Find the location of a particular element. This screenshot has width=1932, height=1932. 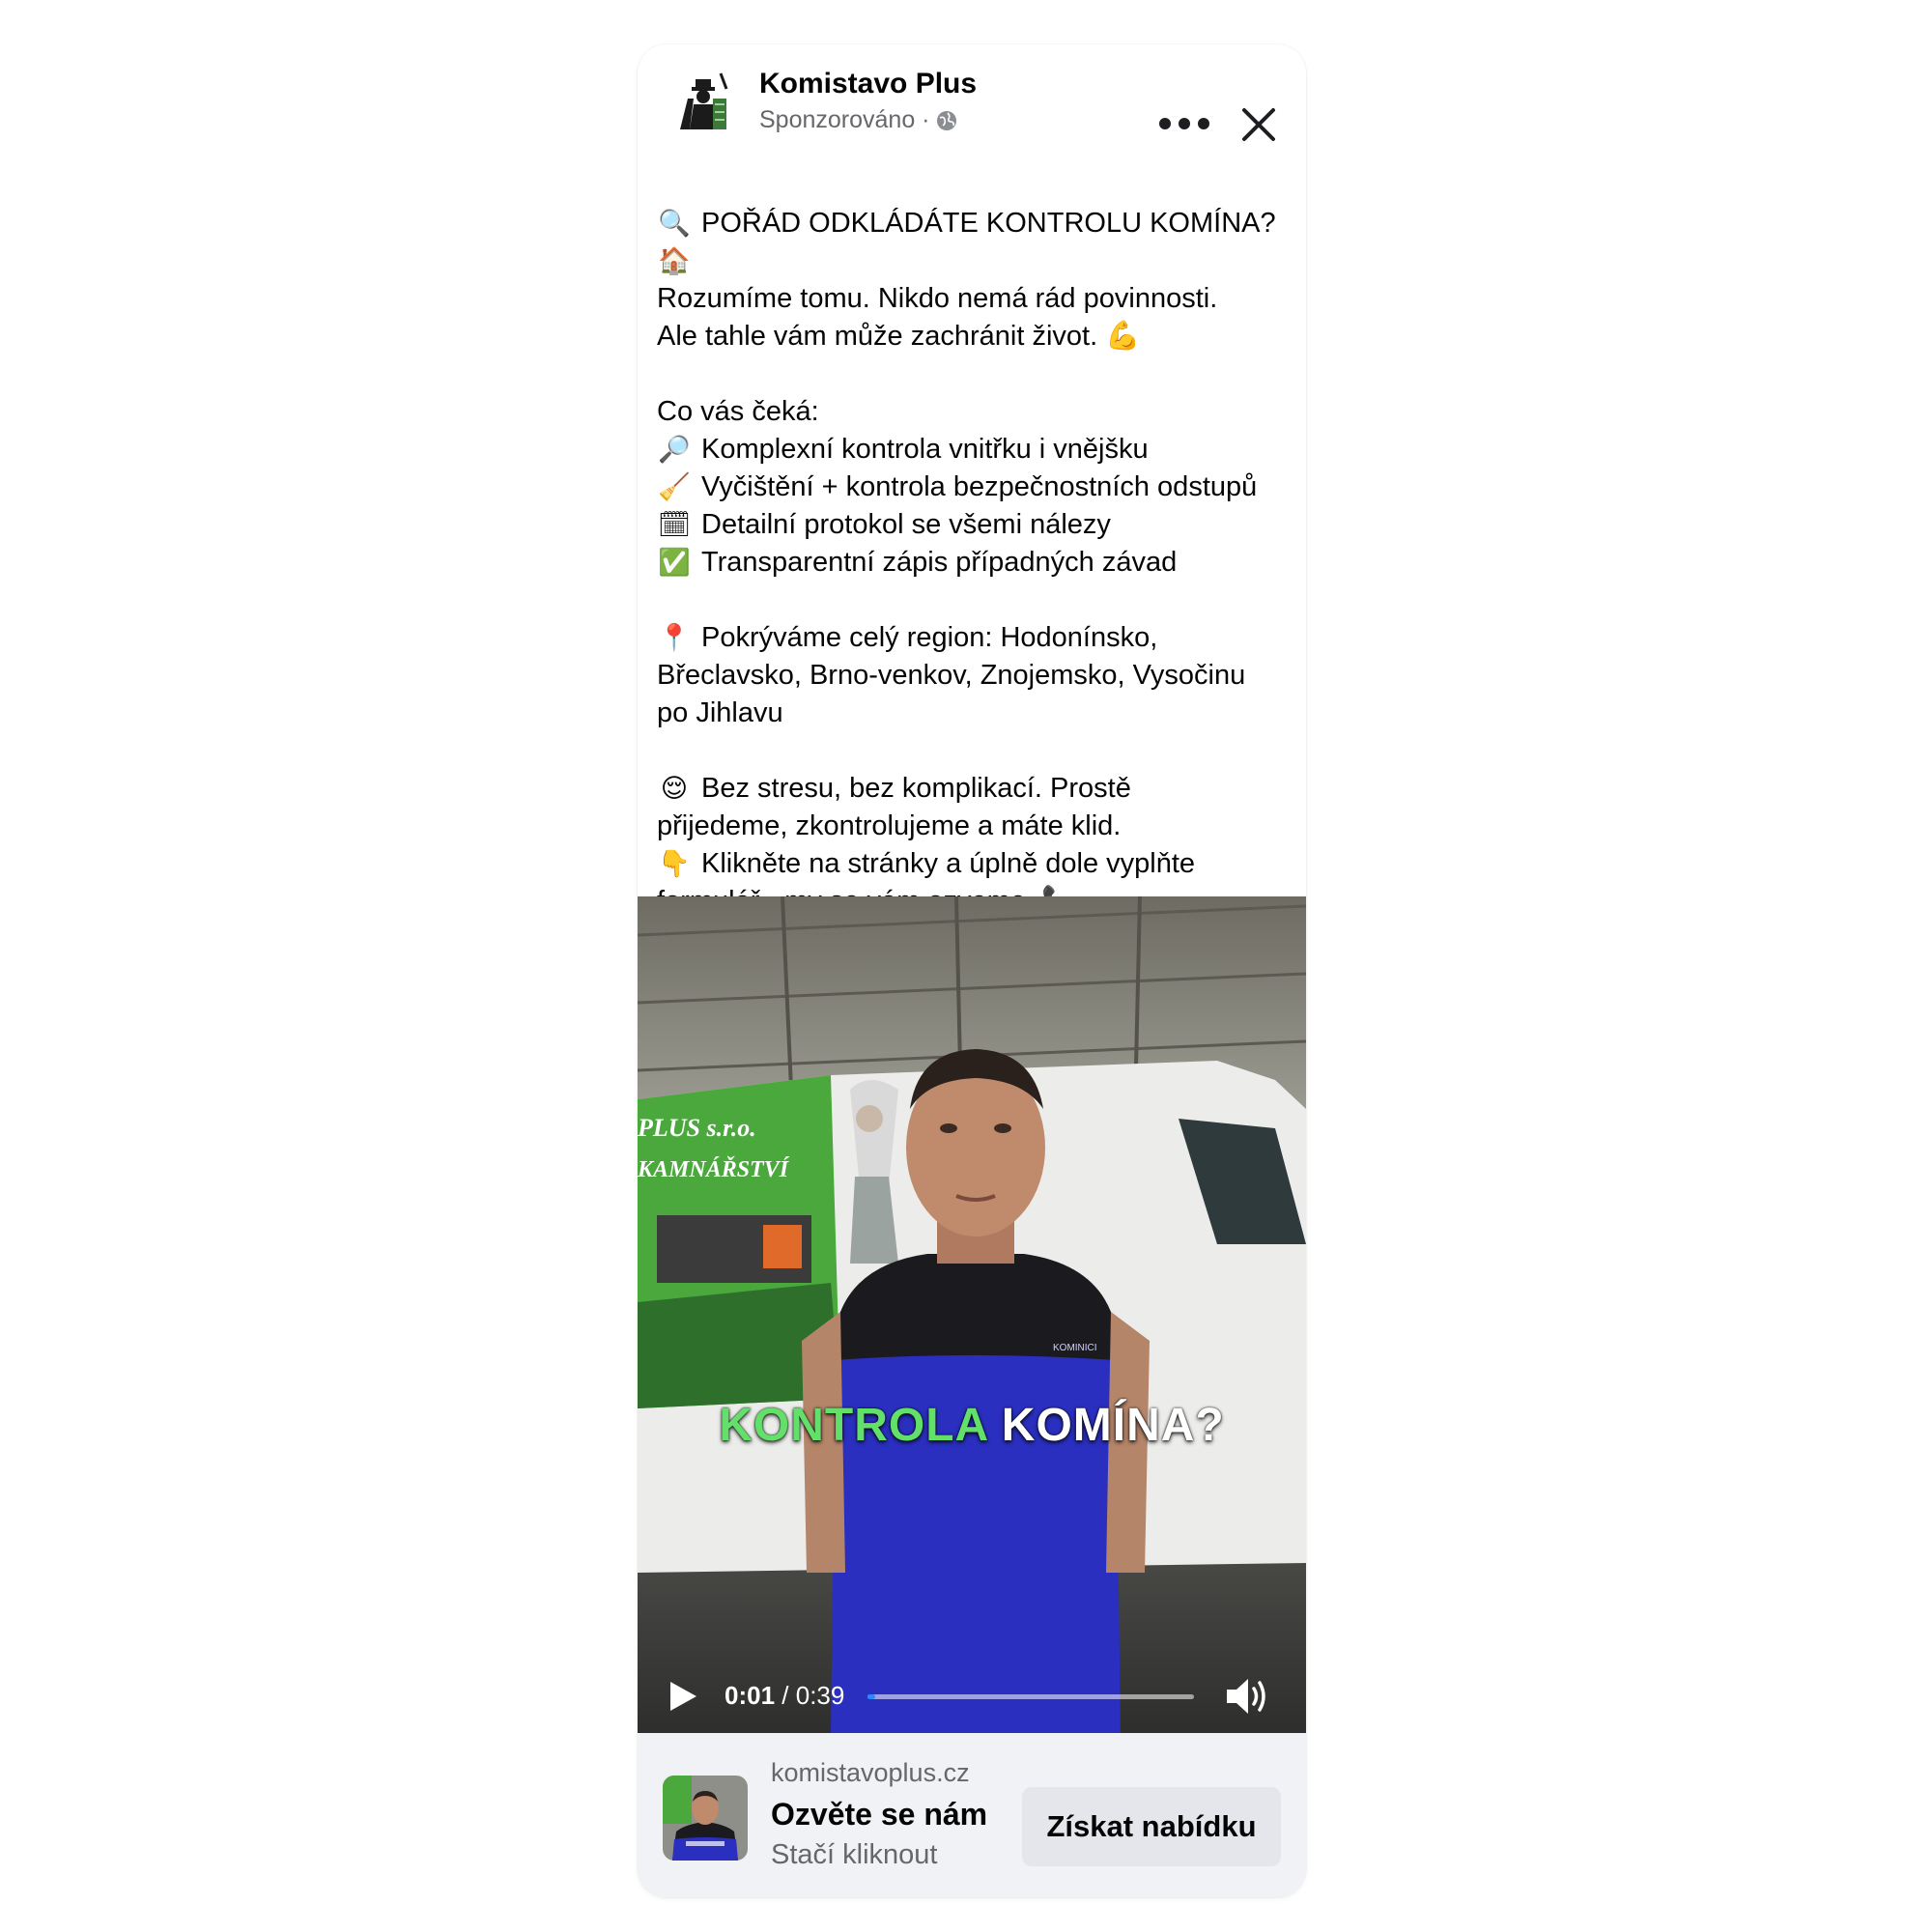

emoji-icon: 🗓 is located at coordinates (674, 525).